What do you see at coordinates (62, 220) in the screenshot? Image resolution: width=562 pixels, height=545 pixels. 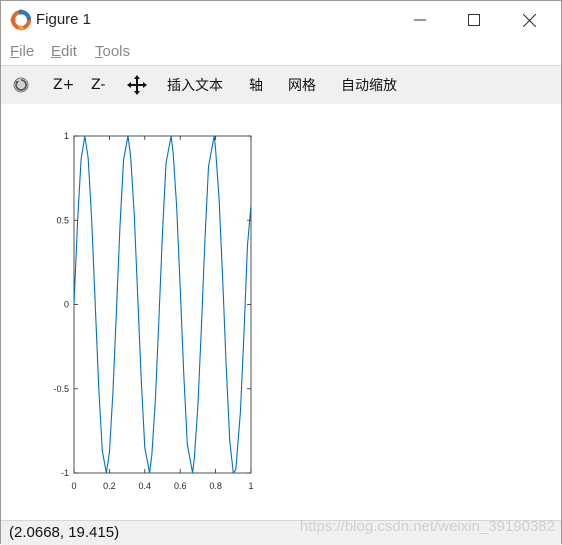 I see `y-tick-label: 0.5` at bounding box center [62, 220].